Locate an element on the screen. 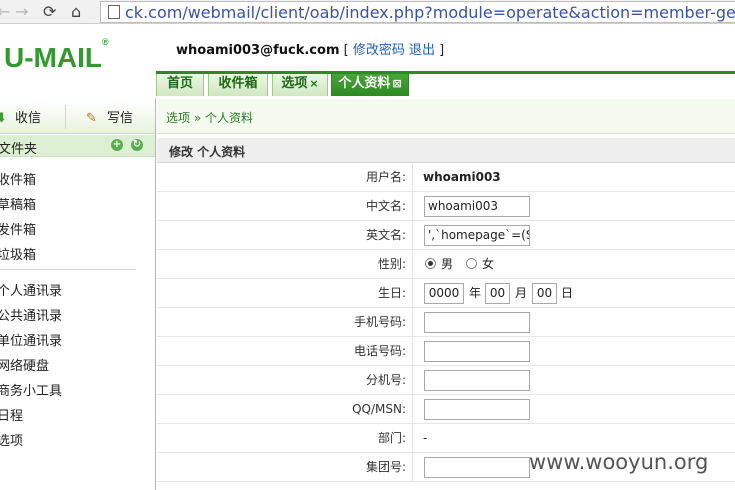 The width and height of the screenshot is (735, 490). user-email: whoami003@fuck.com is located at coordinates (258, 50).